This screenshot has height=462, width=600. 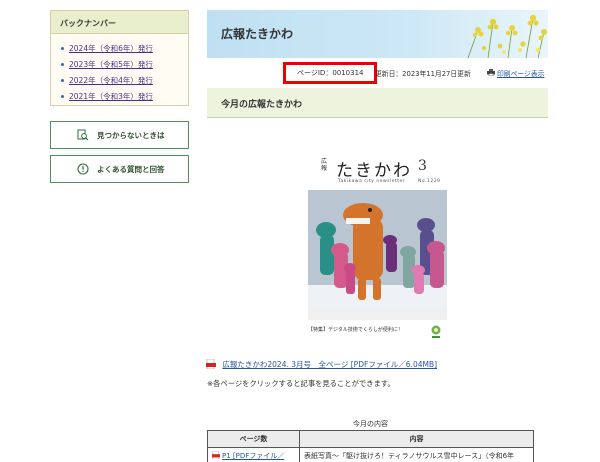 What do you see at coordinates (422, 166) in the screenshot?
I see `cover-issue-number: 3` at bounding box center [422, 166].